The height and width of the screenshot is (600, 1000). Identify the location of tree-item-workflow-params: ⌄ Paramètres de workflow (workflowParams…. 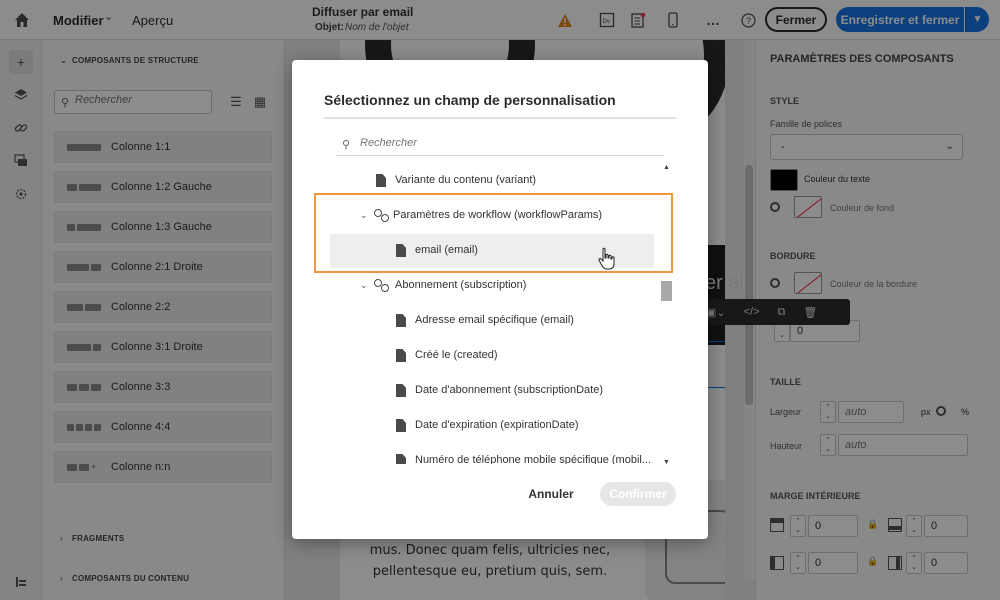
(492, 216).